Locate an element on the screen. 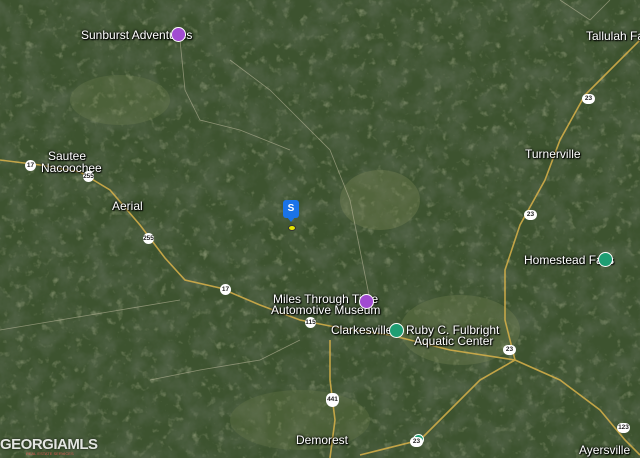 The height and width of the screenshot is (458, 640). museum-icon is located at coordinates (366, 301).